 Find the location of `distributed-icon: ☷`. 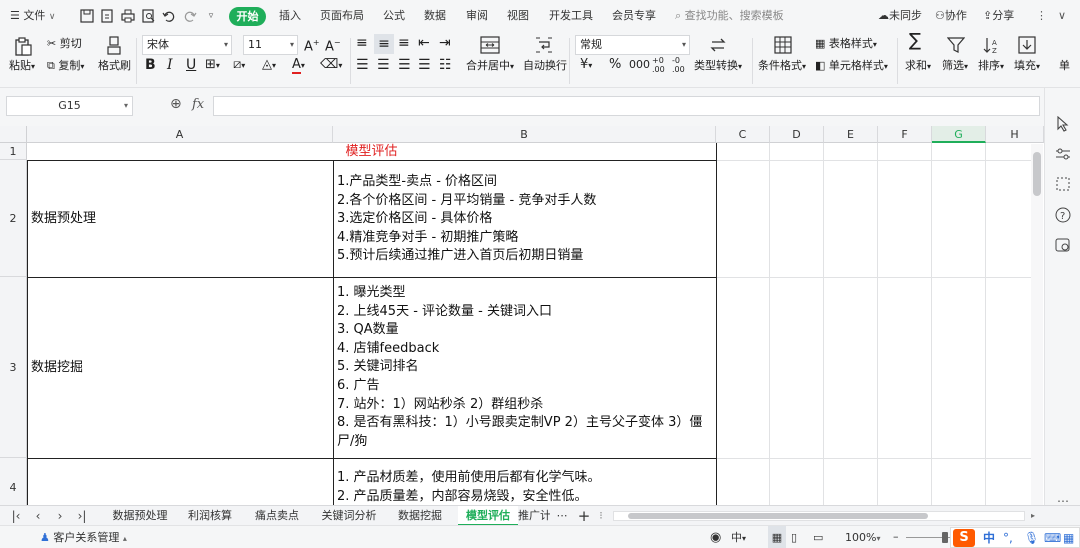

distributed-icon: ☷ is located at coordinates (445, 65).